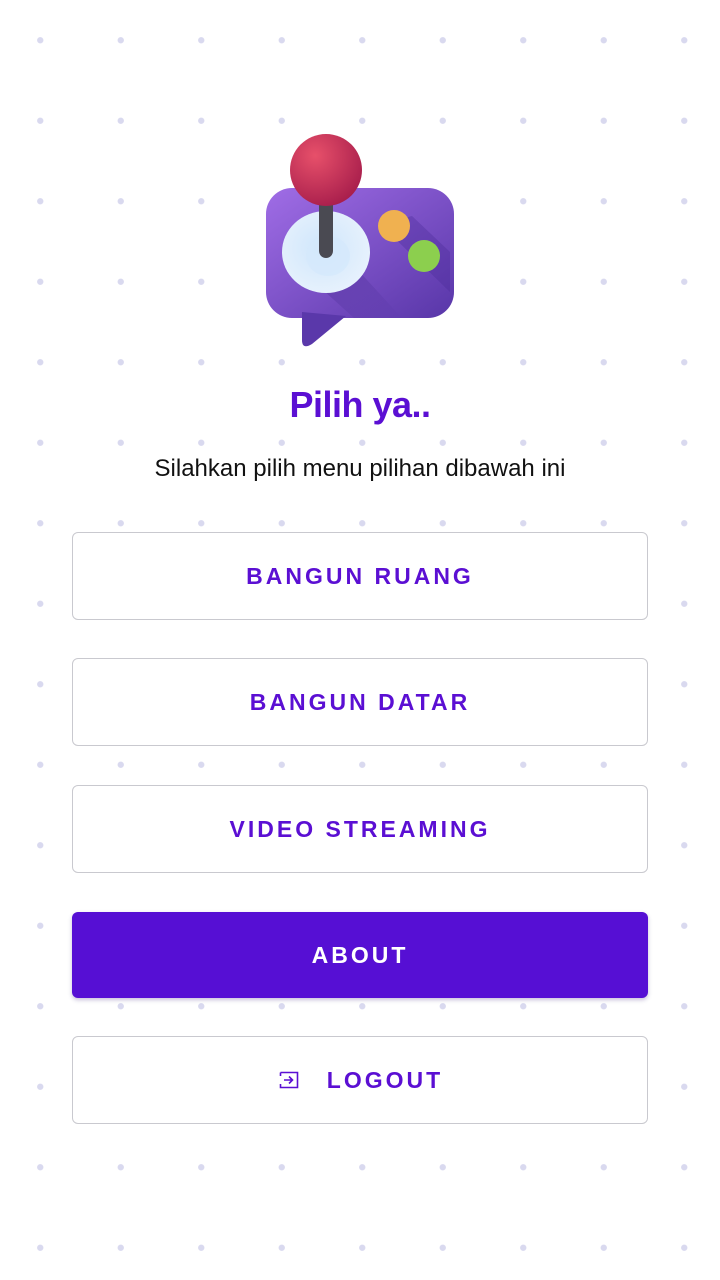 The height and width of the screenshot is (1280, 720). I want to click on page-subtitle: Silahkan pilih menu pilihan dibawah ini, so click(360, 468).